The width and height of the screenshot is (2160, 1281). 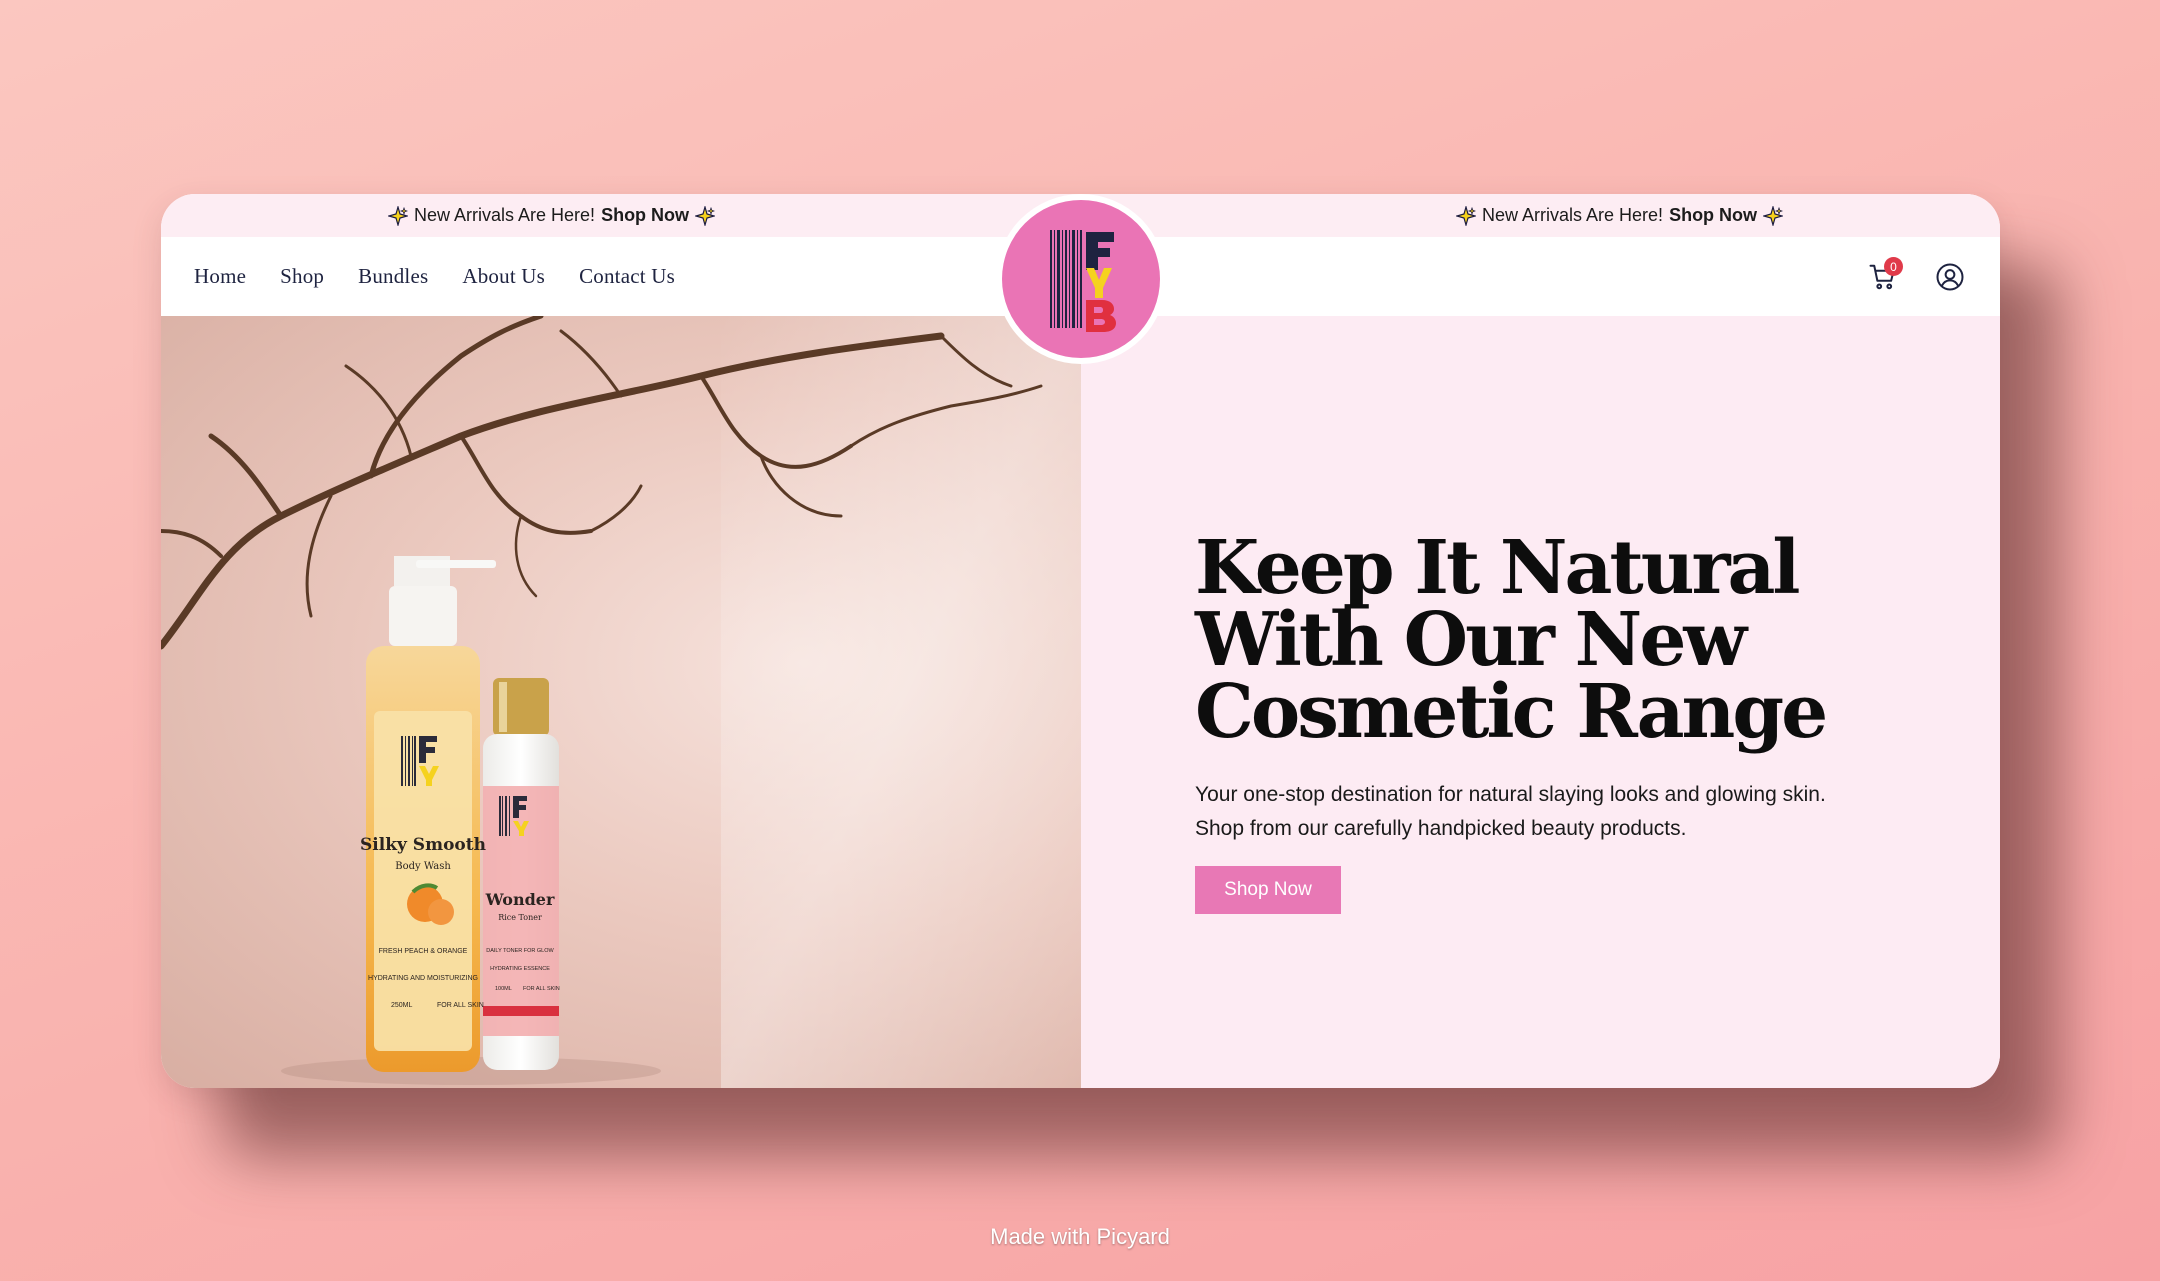 What do you see at coordinates (460, 1005) in the screenshot?
I see `bottle1-skin: FOR ALL SKIN` at bounding box center [460, 1005].